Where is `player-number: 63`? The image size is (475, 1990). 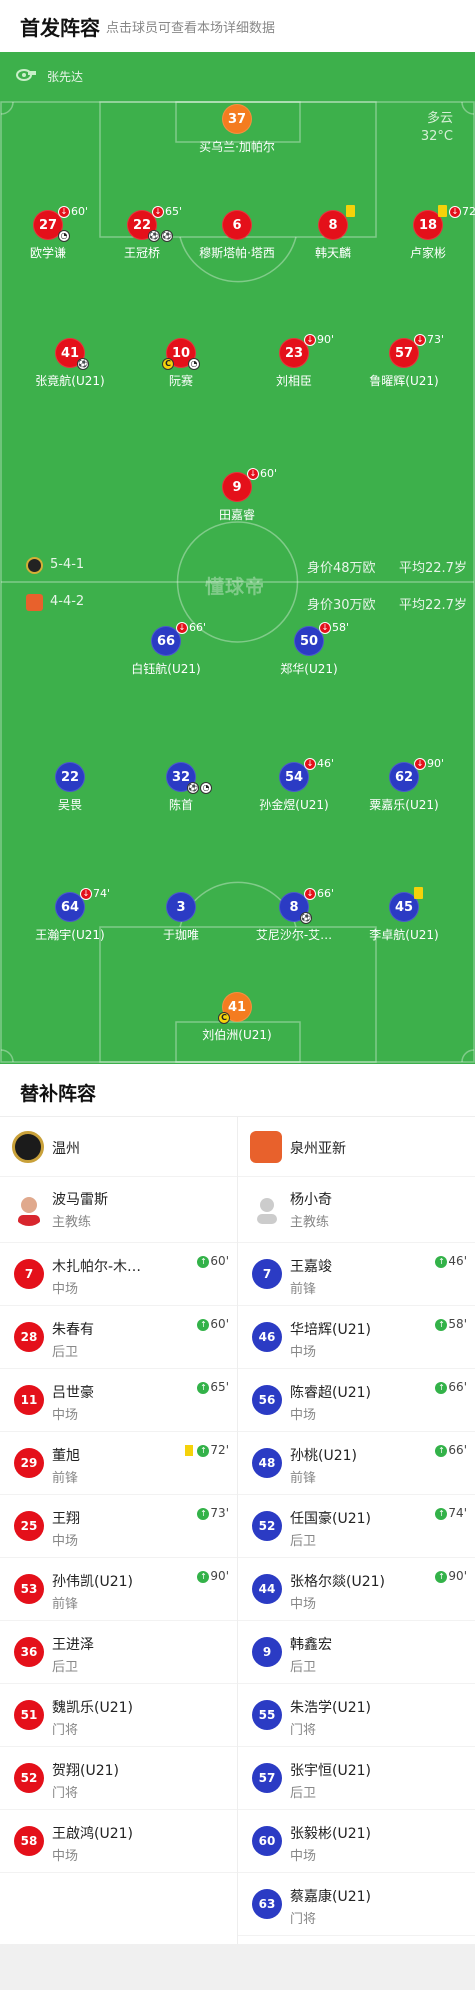
player-number: 63 is located at coordinates (267, 1904).